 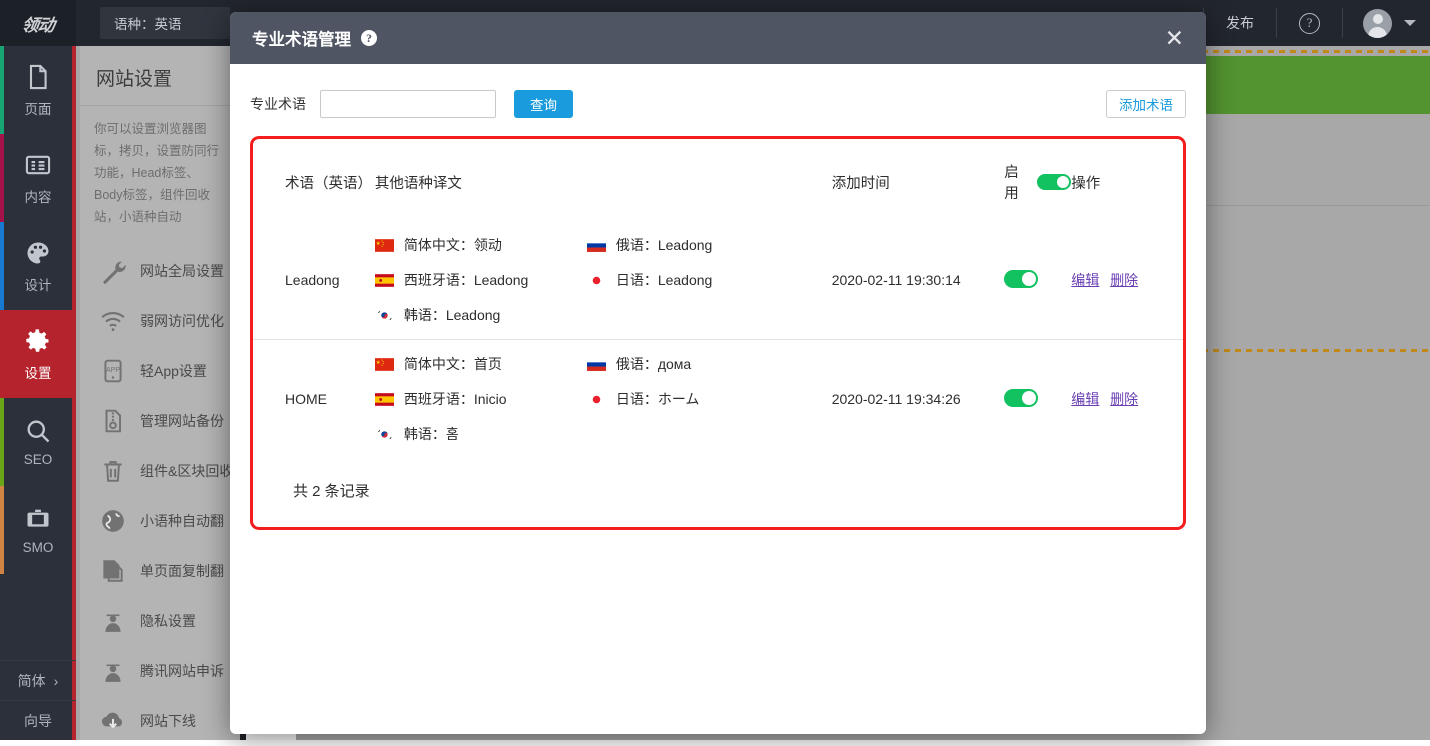 What do you see at coordinates (466, 280) in the screenshot?
I see `translation-text-es: 西班牙语：Leadong` at bounding box center [466, 280].